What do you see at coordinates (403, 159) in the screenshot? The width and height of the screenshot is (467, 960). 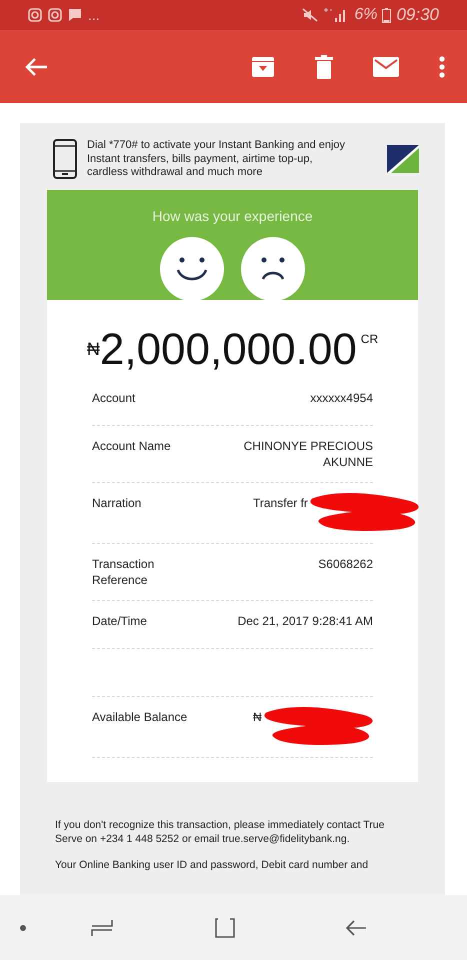 I see `bank-logo` at bounding box center [403, 159].